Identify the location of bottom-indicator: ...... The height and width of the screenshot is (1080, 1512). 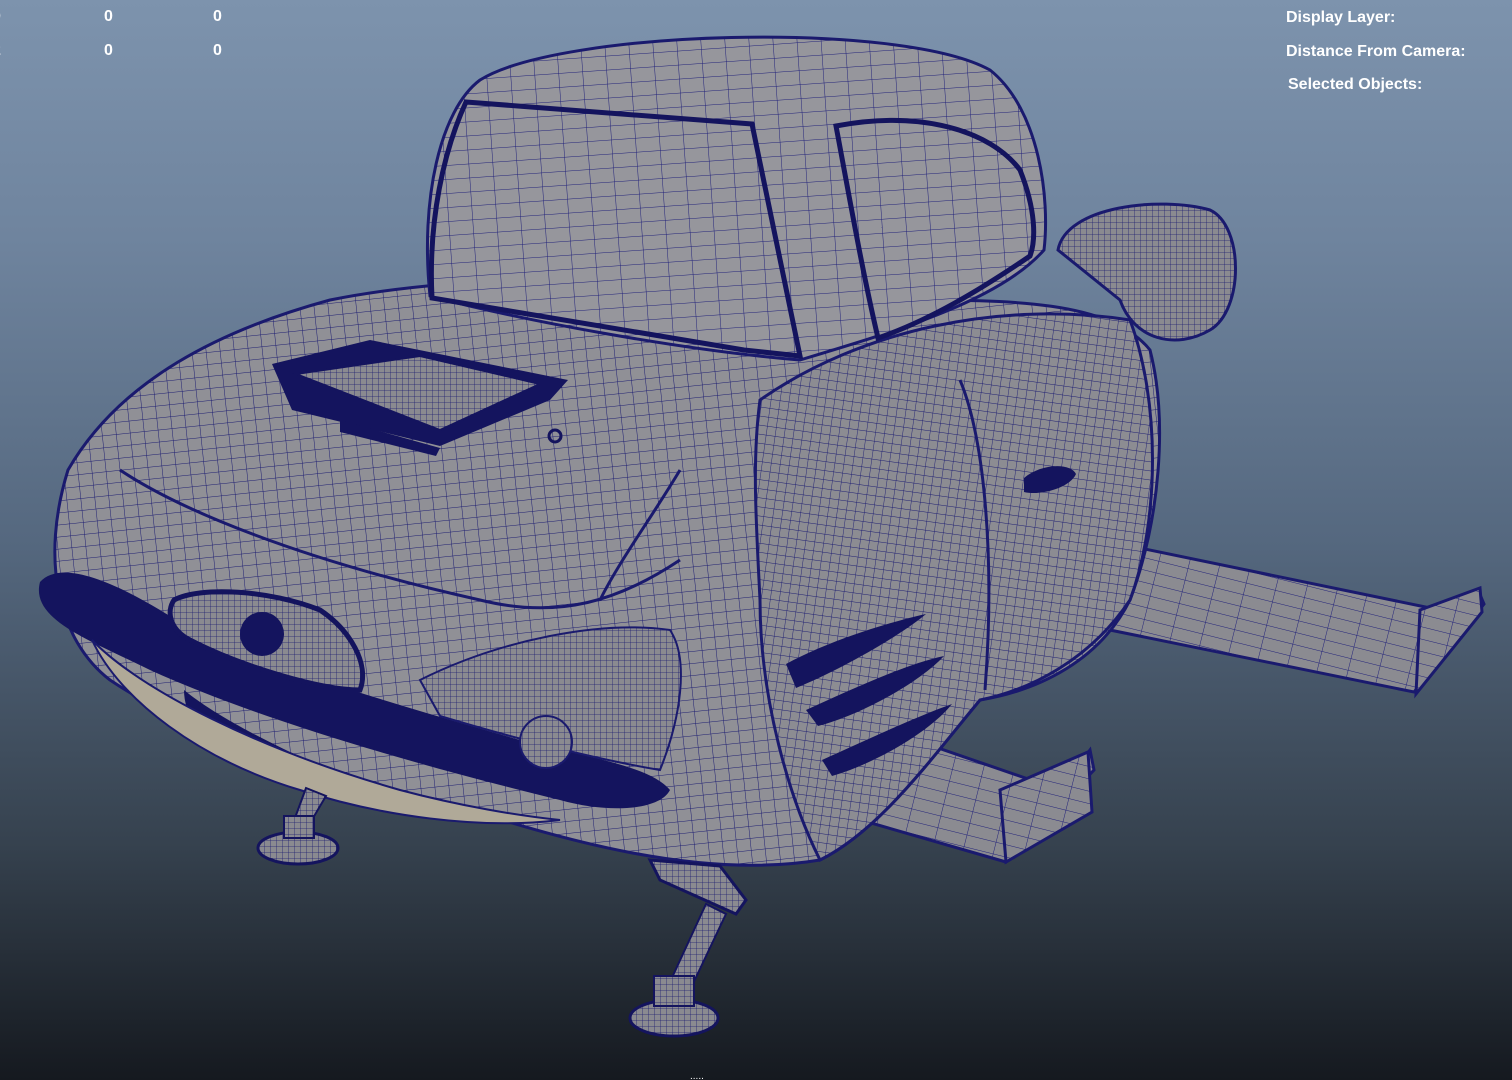
(697, 1077).